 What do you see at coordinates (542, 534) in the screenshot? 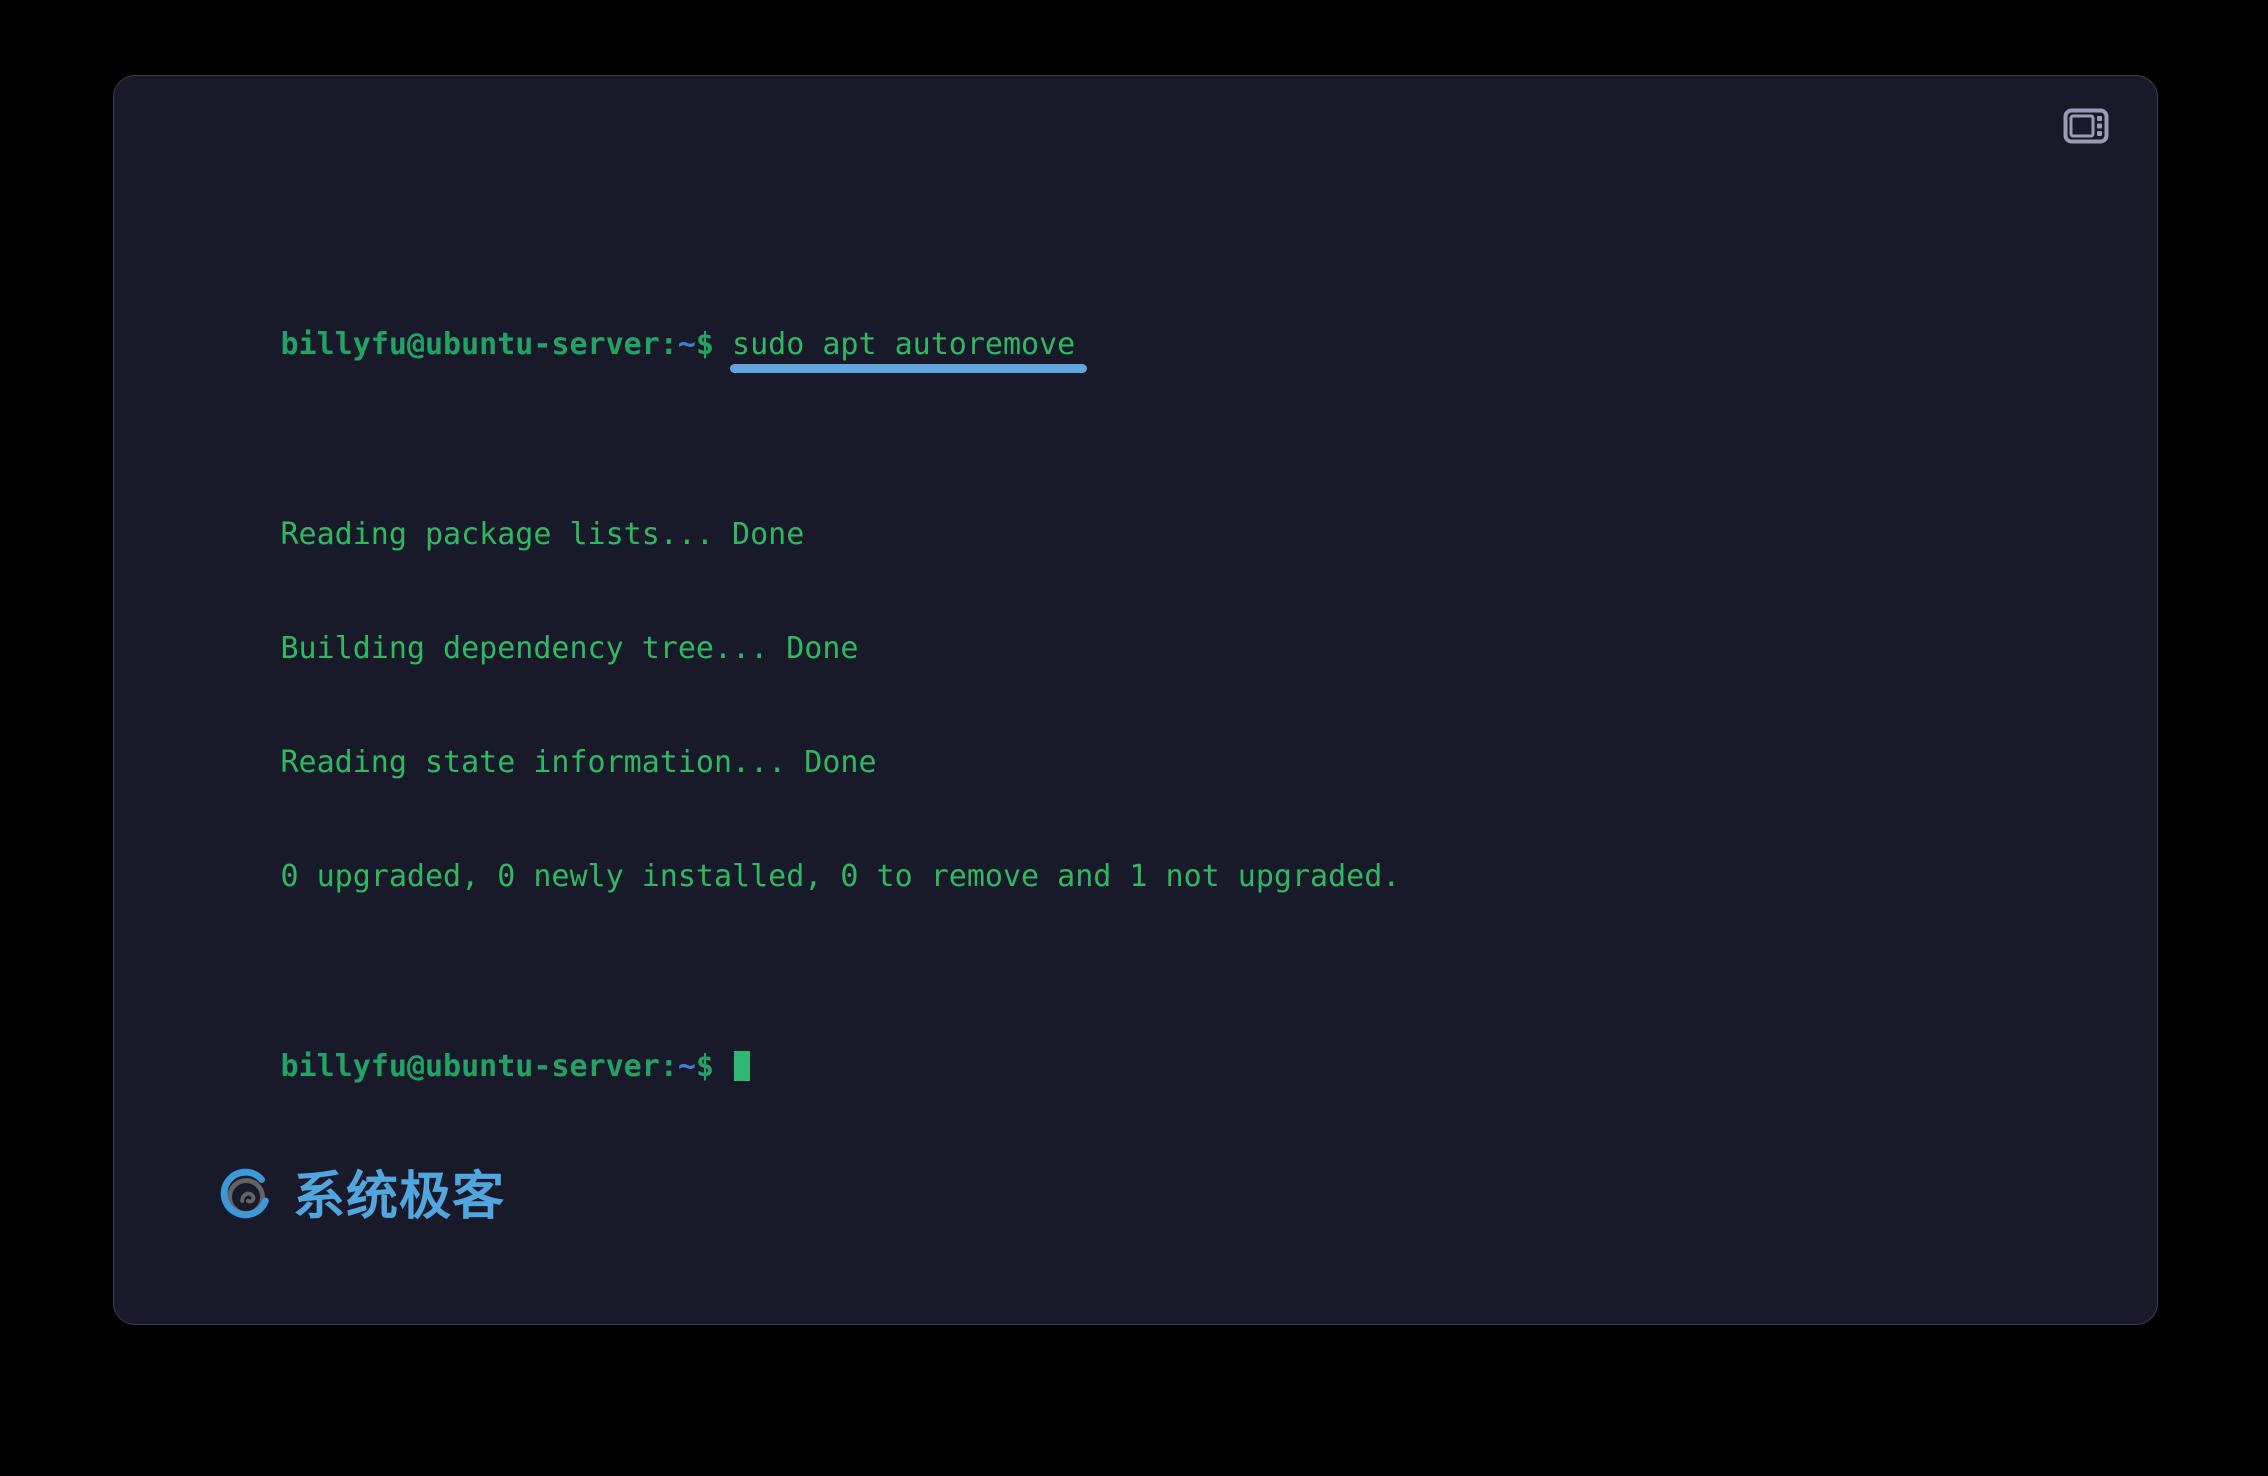
I see `output-text: Reading package lists... Done` at bounding box center [542, 534].